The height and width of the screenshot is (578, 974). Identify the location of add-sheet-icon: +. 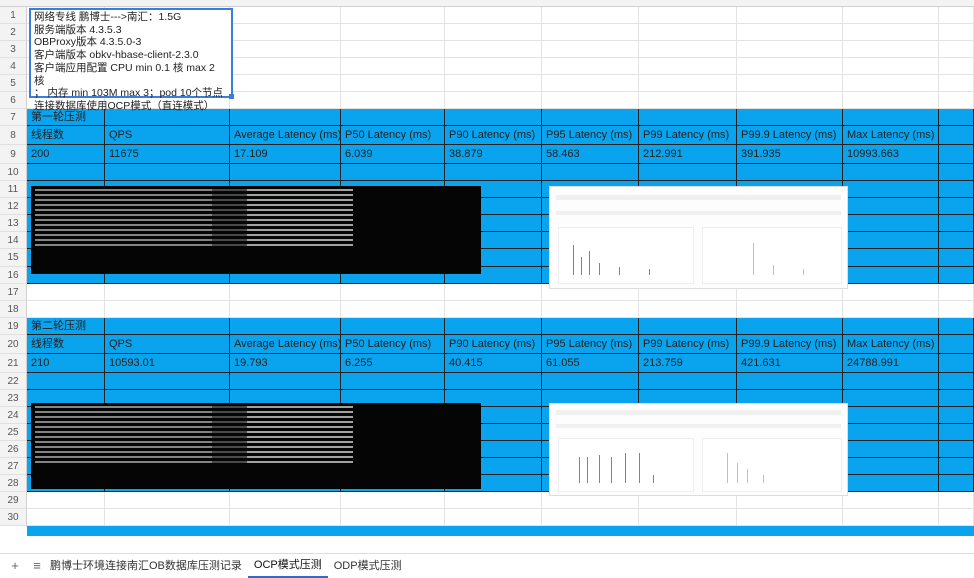
(15, 565).